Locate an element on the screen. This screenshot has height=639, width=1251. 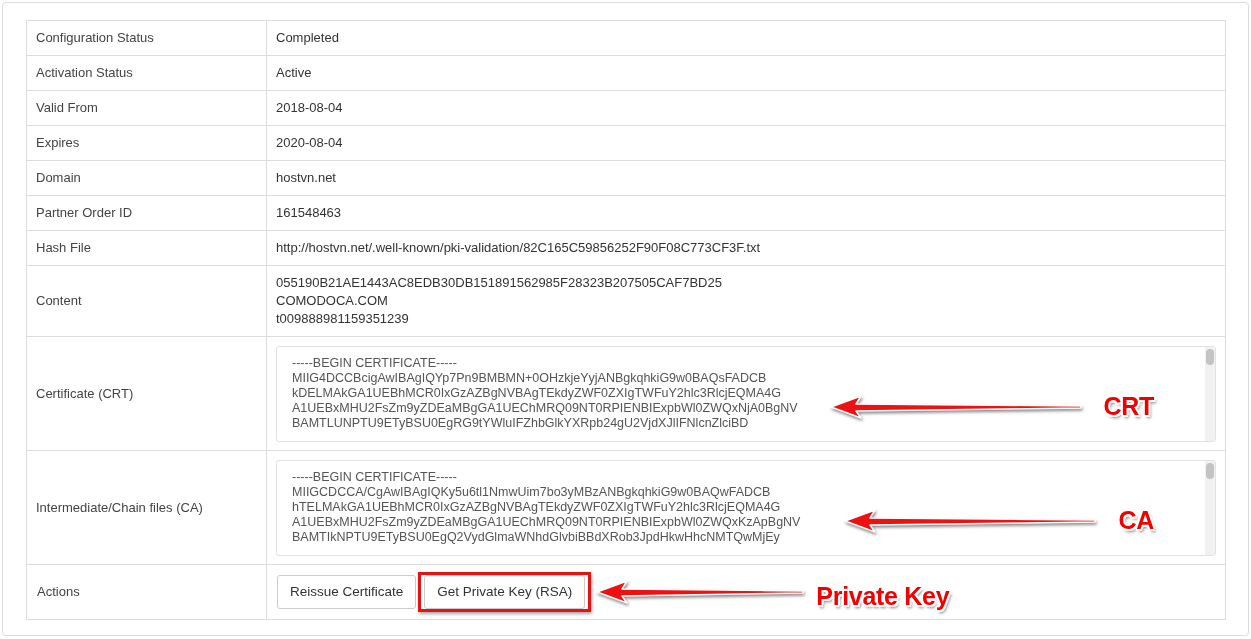
property-label: Certificate (CRT) is located at coordinates (85, 393).